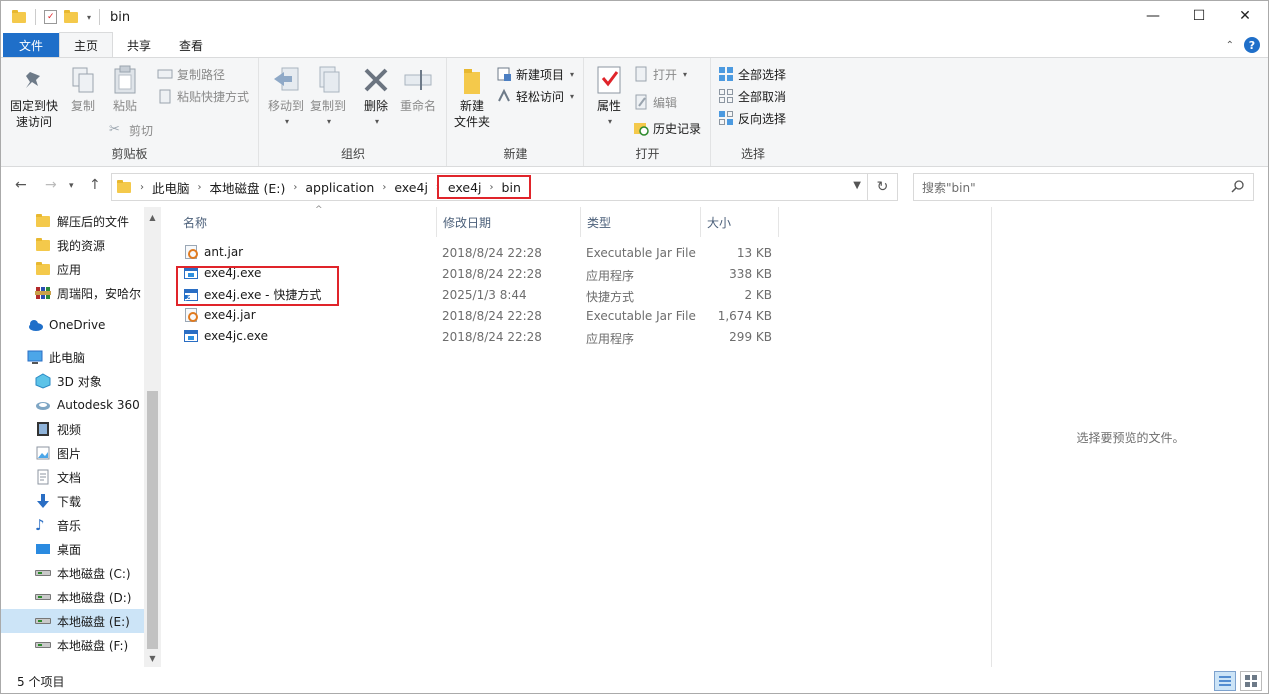 The height and width of the screenshot is (694, 1269). I want to click on close-button: ✕, so click(1245, 16).